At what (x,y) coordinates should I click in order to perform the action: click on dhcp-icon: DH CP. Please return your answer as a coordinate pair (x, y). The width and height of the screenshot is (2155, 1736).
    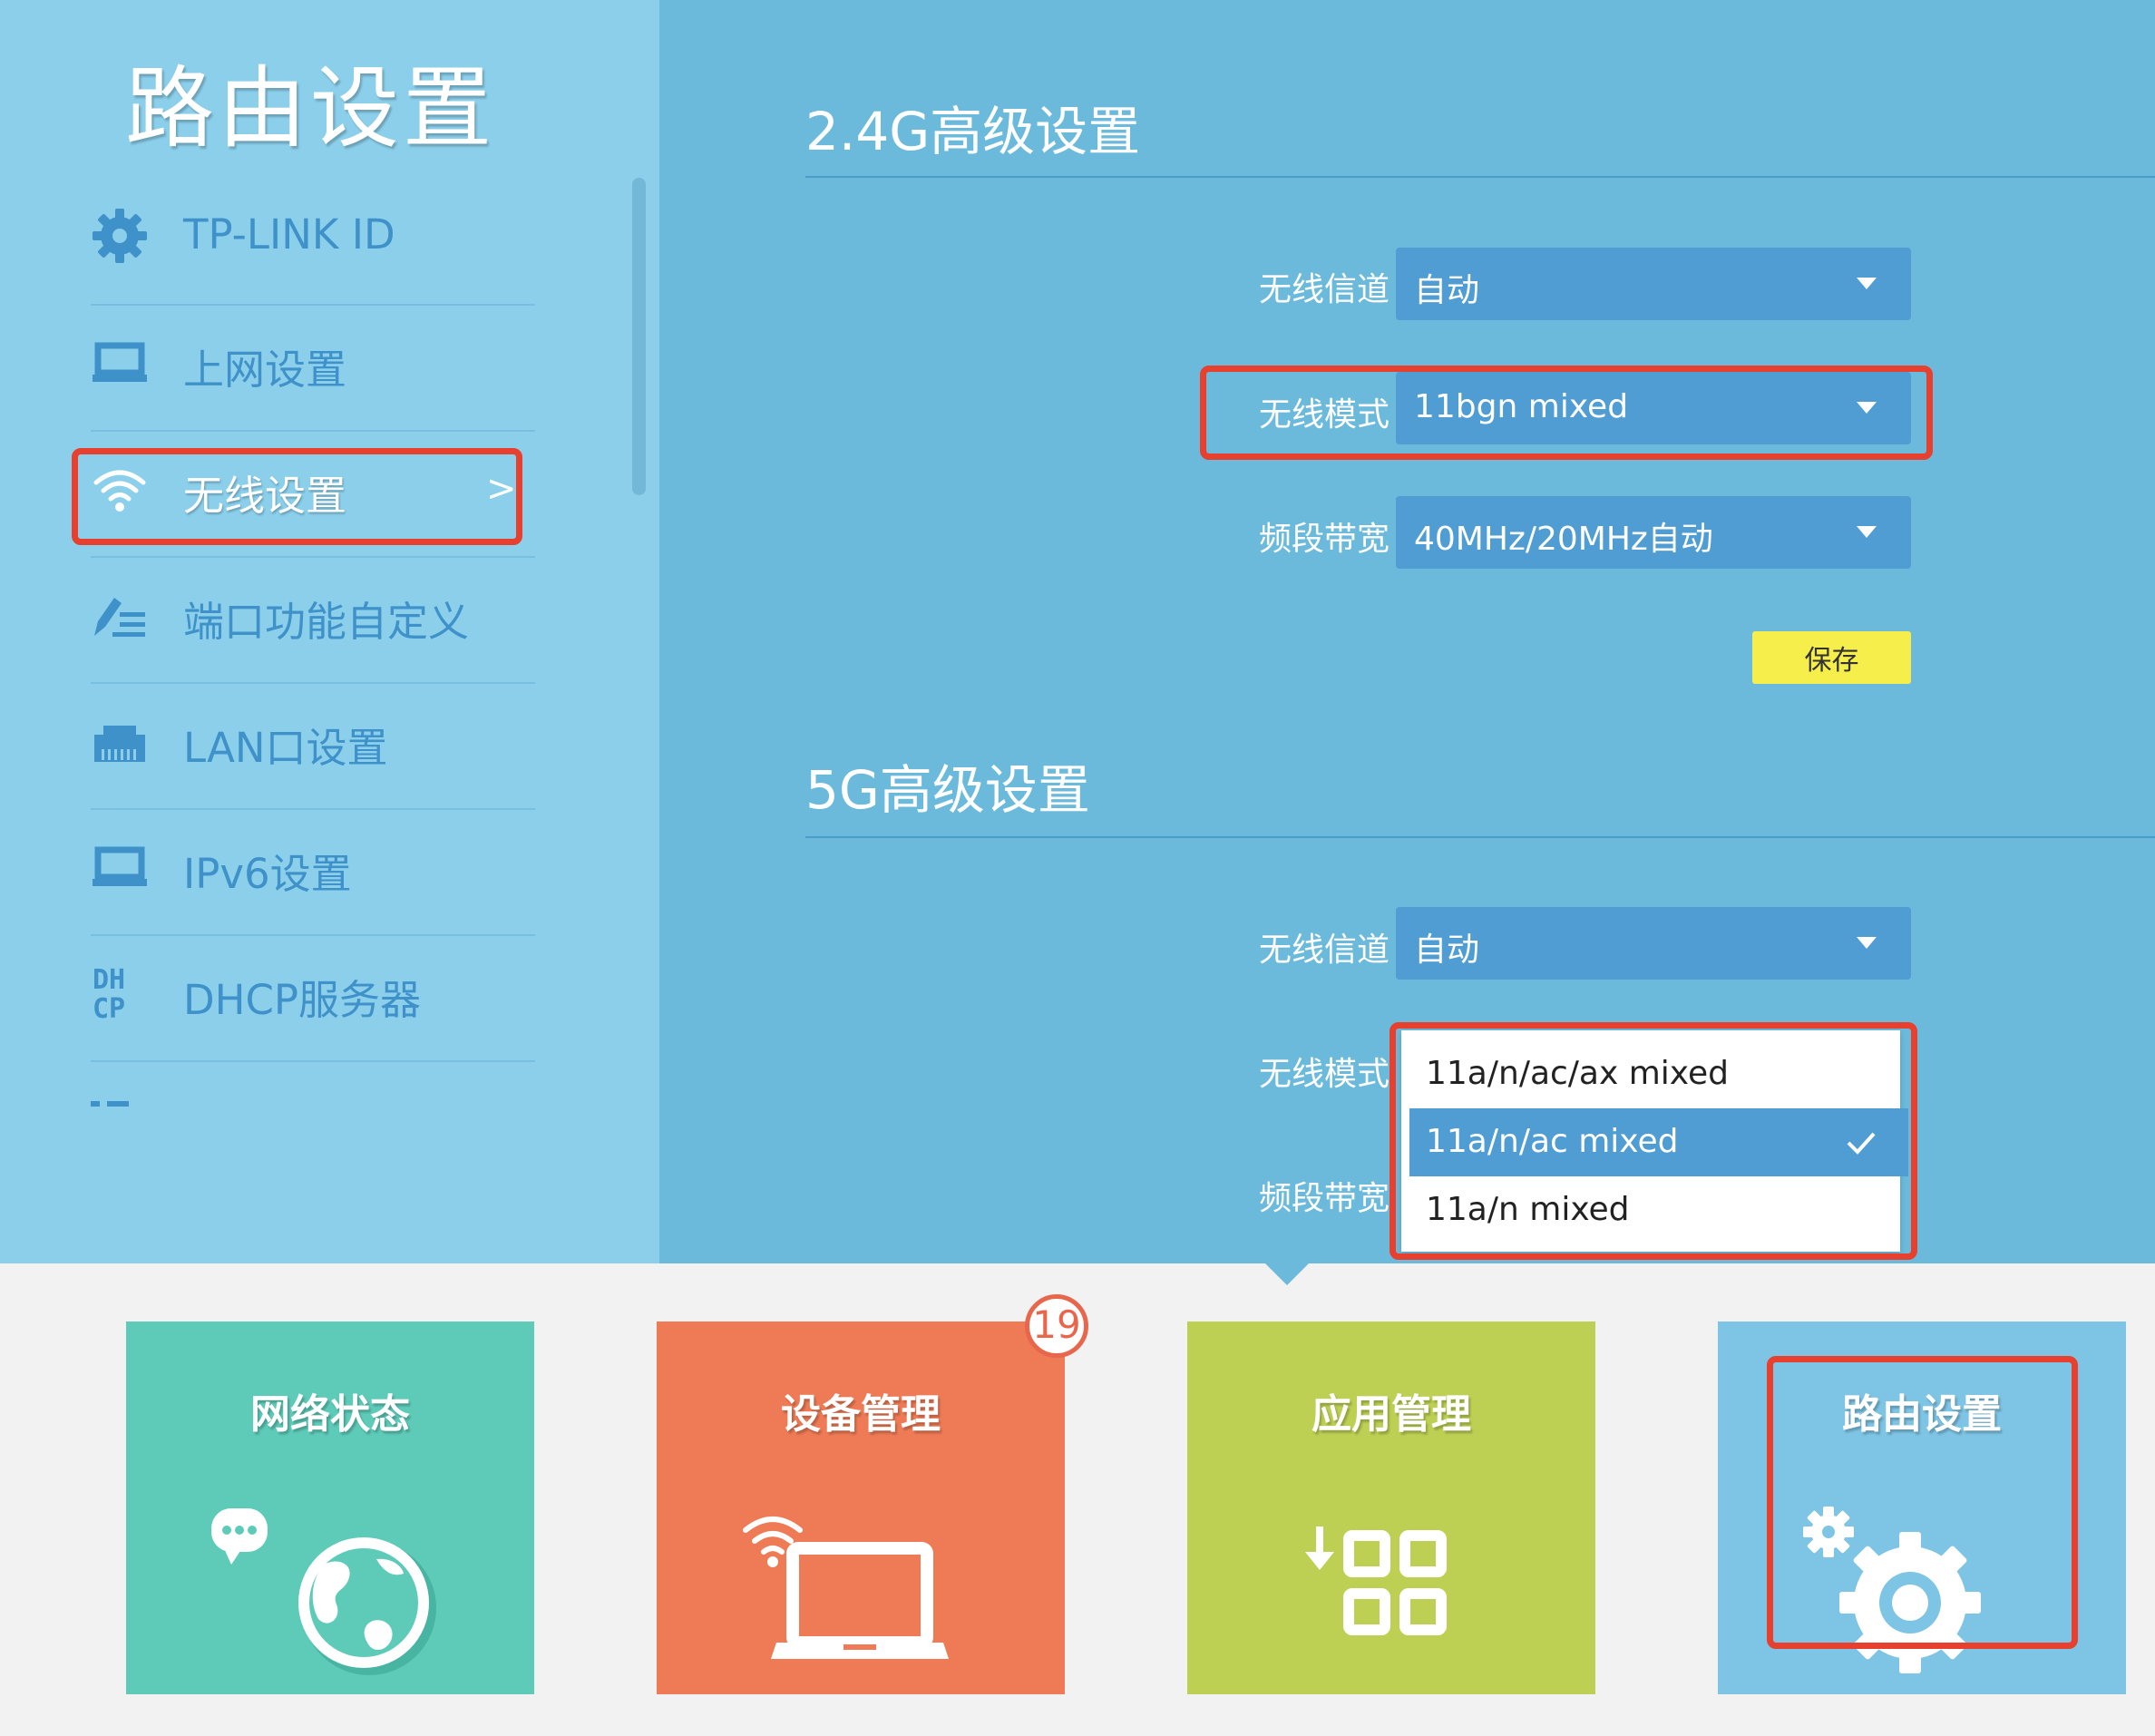
    Looking at the image, I should click on (109, 993).